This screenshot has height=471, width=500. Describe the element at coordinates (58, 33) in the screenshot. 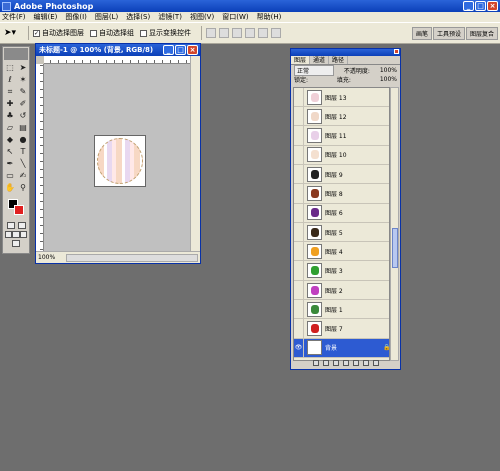

I see `auto-select-layer-checkbox: ✓ 自动选择图层` at that location.